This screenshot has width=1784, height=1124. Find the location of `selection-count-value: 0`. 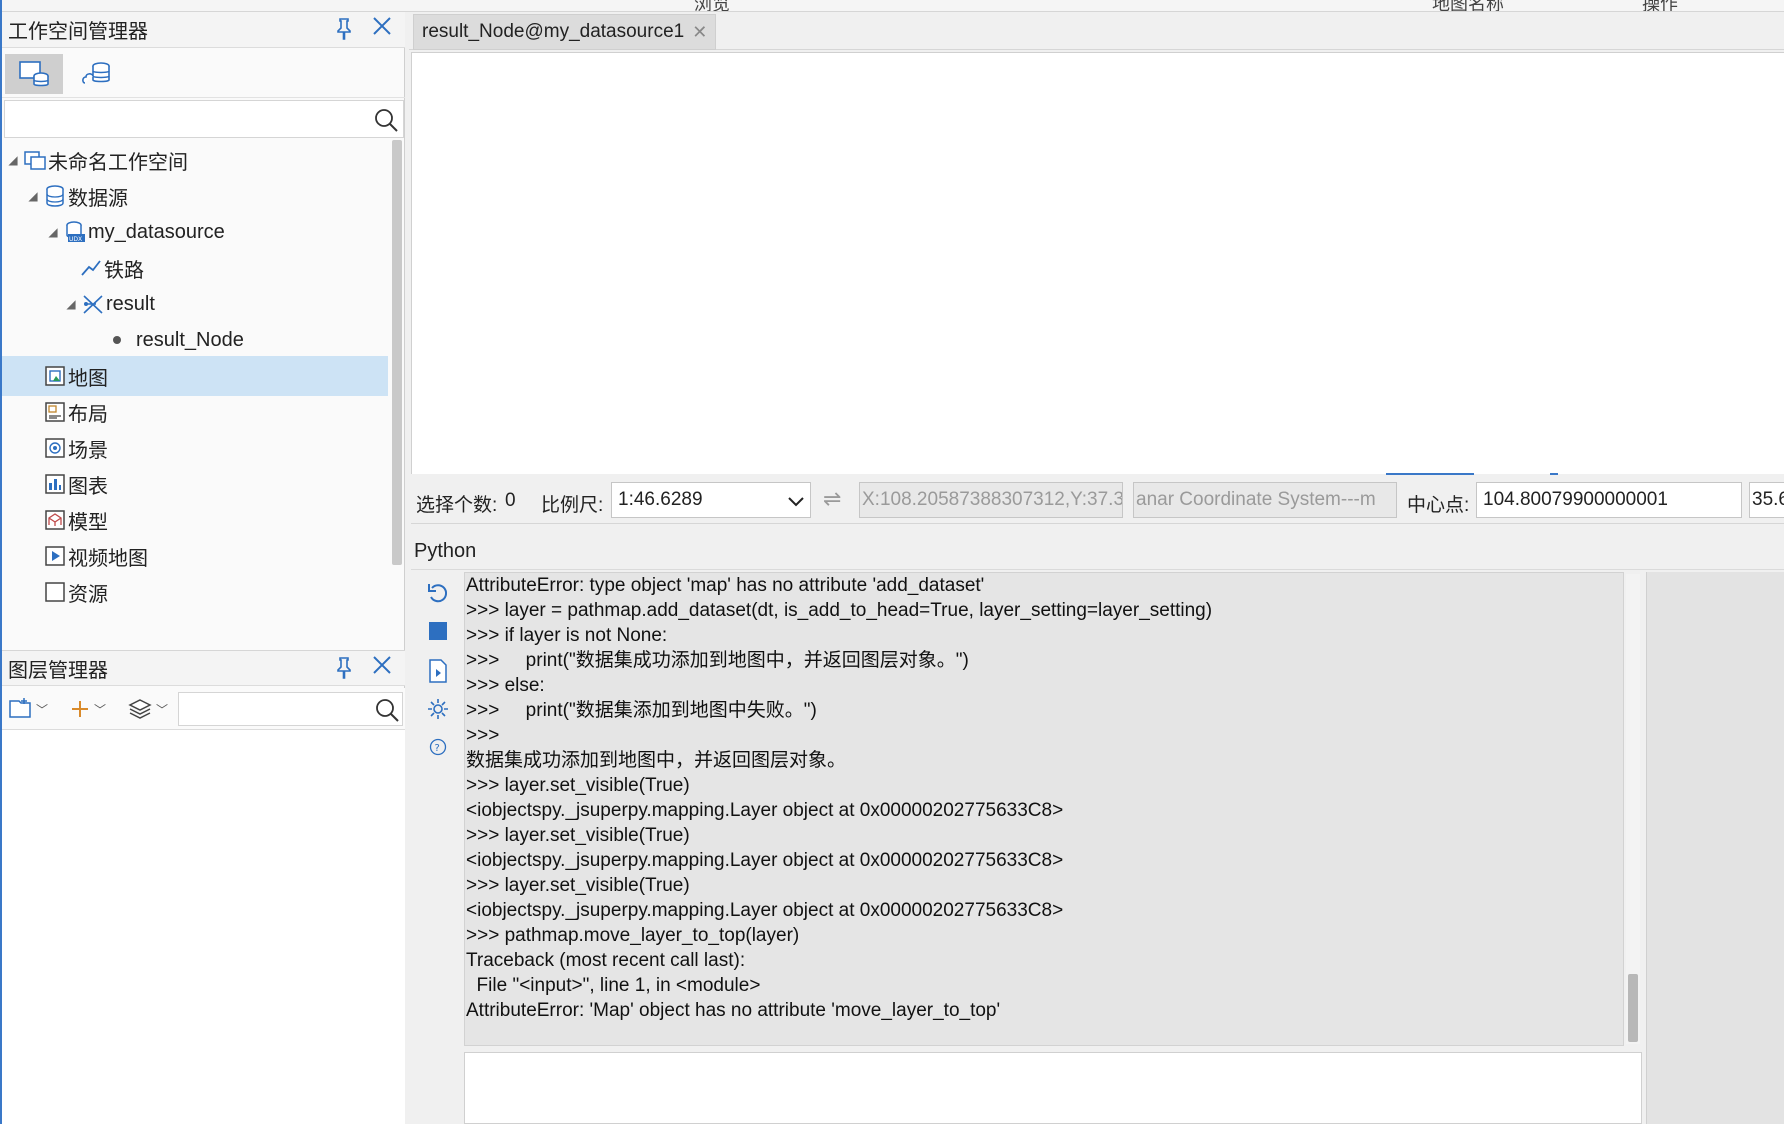

selection-count-value: 0 is located at coordinates (510, 500).